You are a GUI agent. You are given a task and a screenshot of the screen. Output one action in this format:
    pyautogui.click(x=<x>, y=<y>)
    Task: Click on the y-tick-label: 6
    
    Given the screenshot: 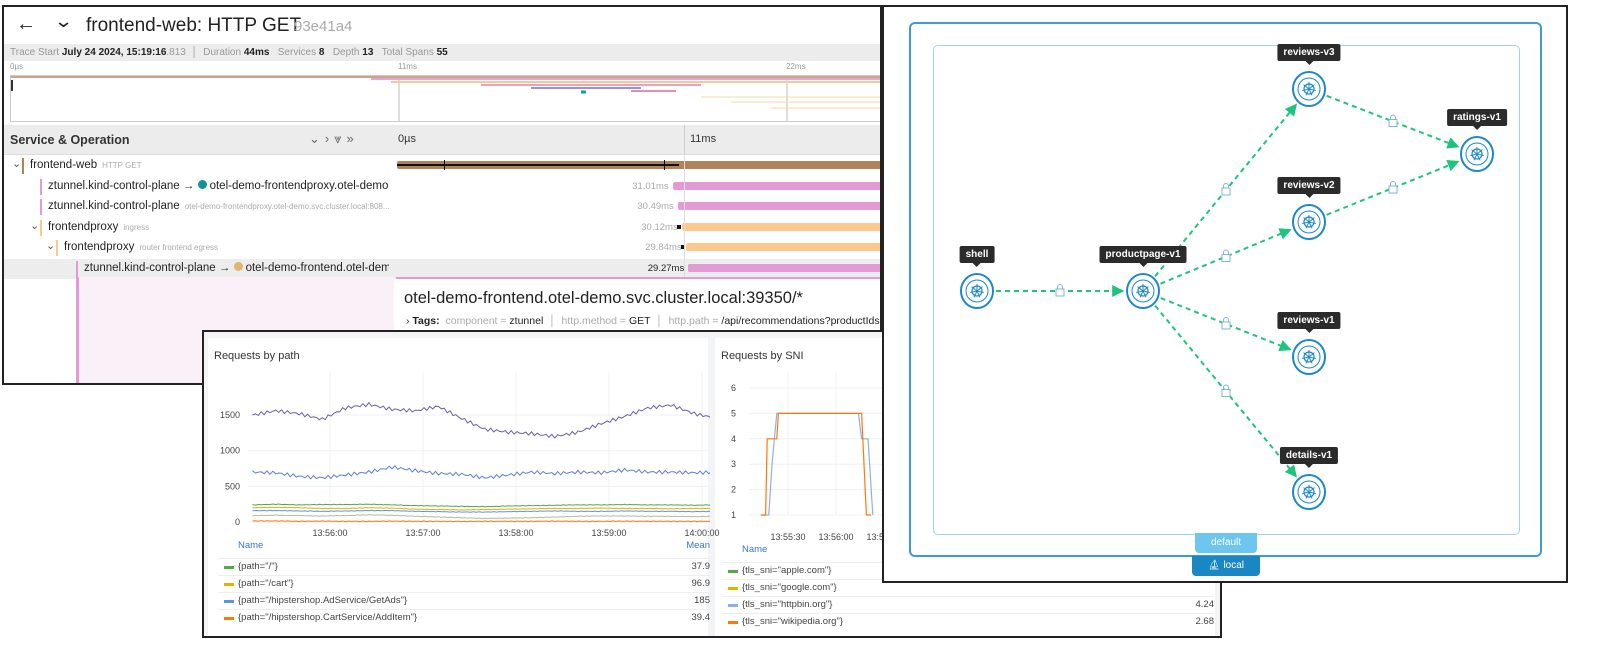 What is the action you would take?
    pyautogui.click(x=733, y=388)
    